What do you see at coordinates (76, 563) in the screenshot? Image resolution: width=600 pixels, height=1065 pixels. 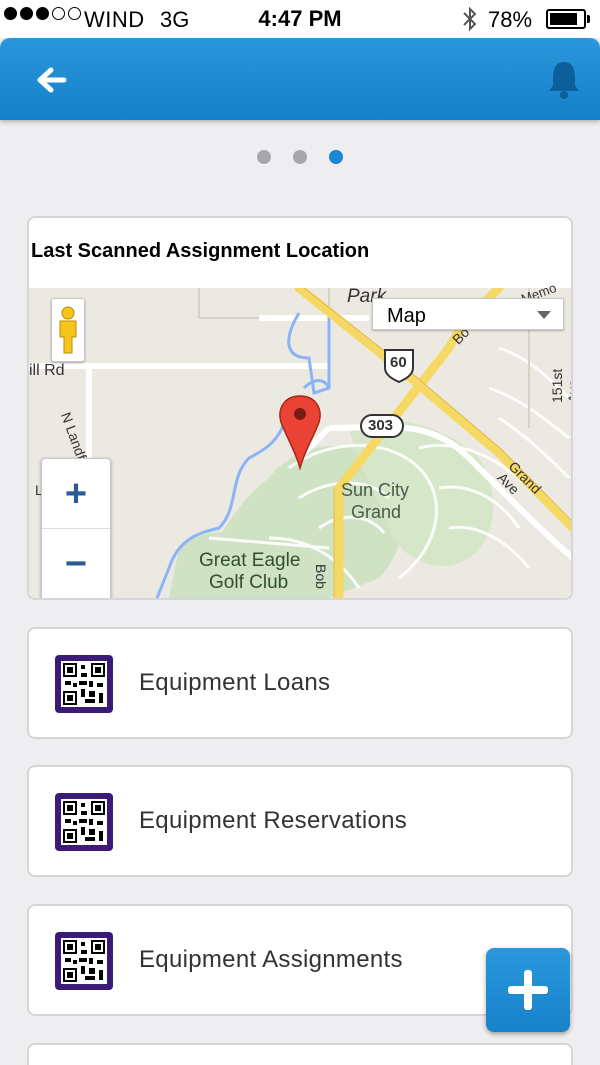 I see `zoom-out-button: −` at bounding box center [76, 563].